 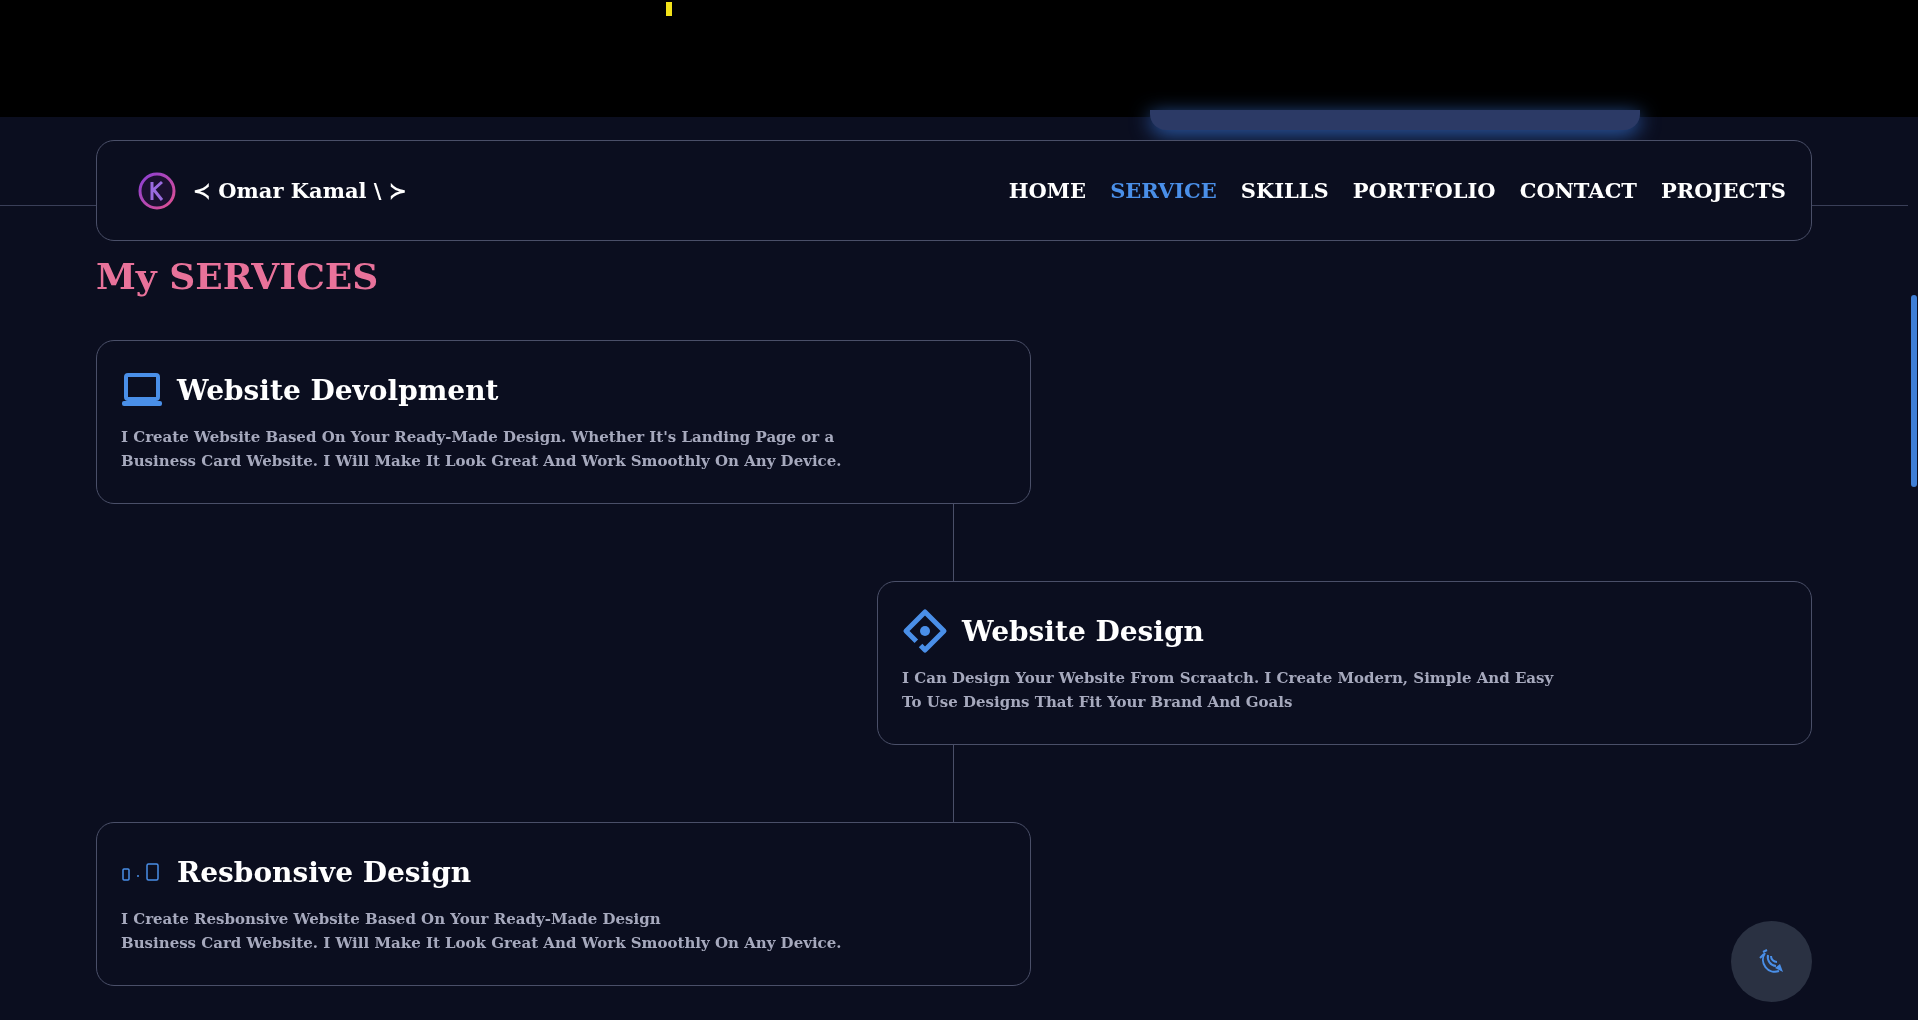 What do you see at coordinates (1163, 190) in the screenshot?
I see `nav-link: SERVICE` at bounding box center [1163, 190].